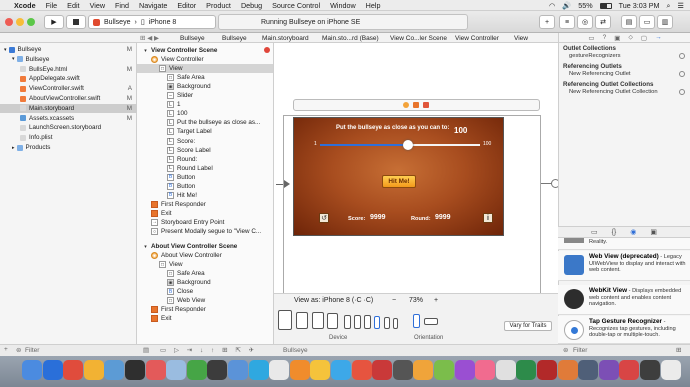  What do you see at coordinates (218, 5) in the screenshot?
I see `menu-product: Product` at bounding box center [218, 5].